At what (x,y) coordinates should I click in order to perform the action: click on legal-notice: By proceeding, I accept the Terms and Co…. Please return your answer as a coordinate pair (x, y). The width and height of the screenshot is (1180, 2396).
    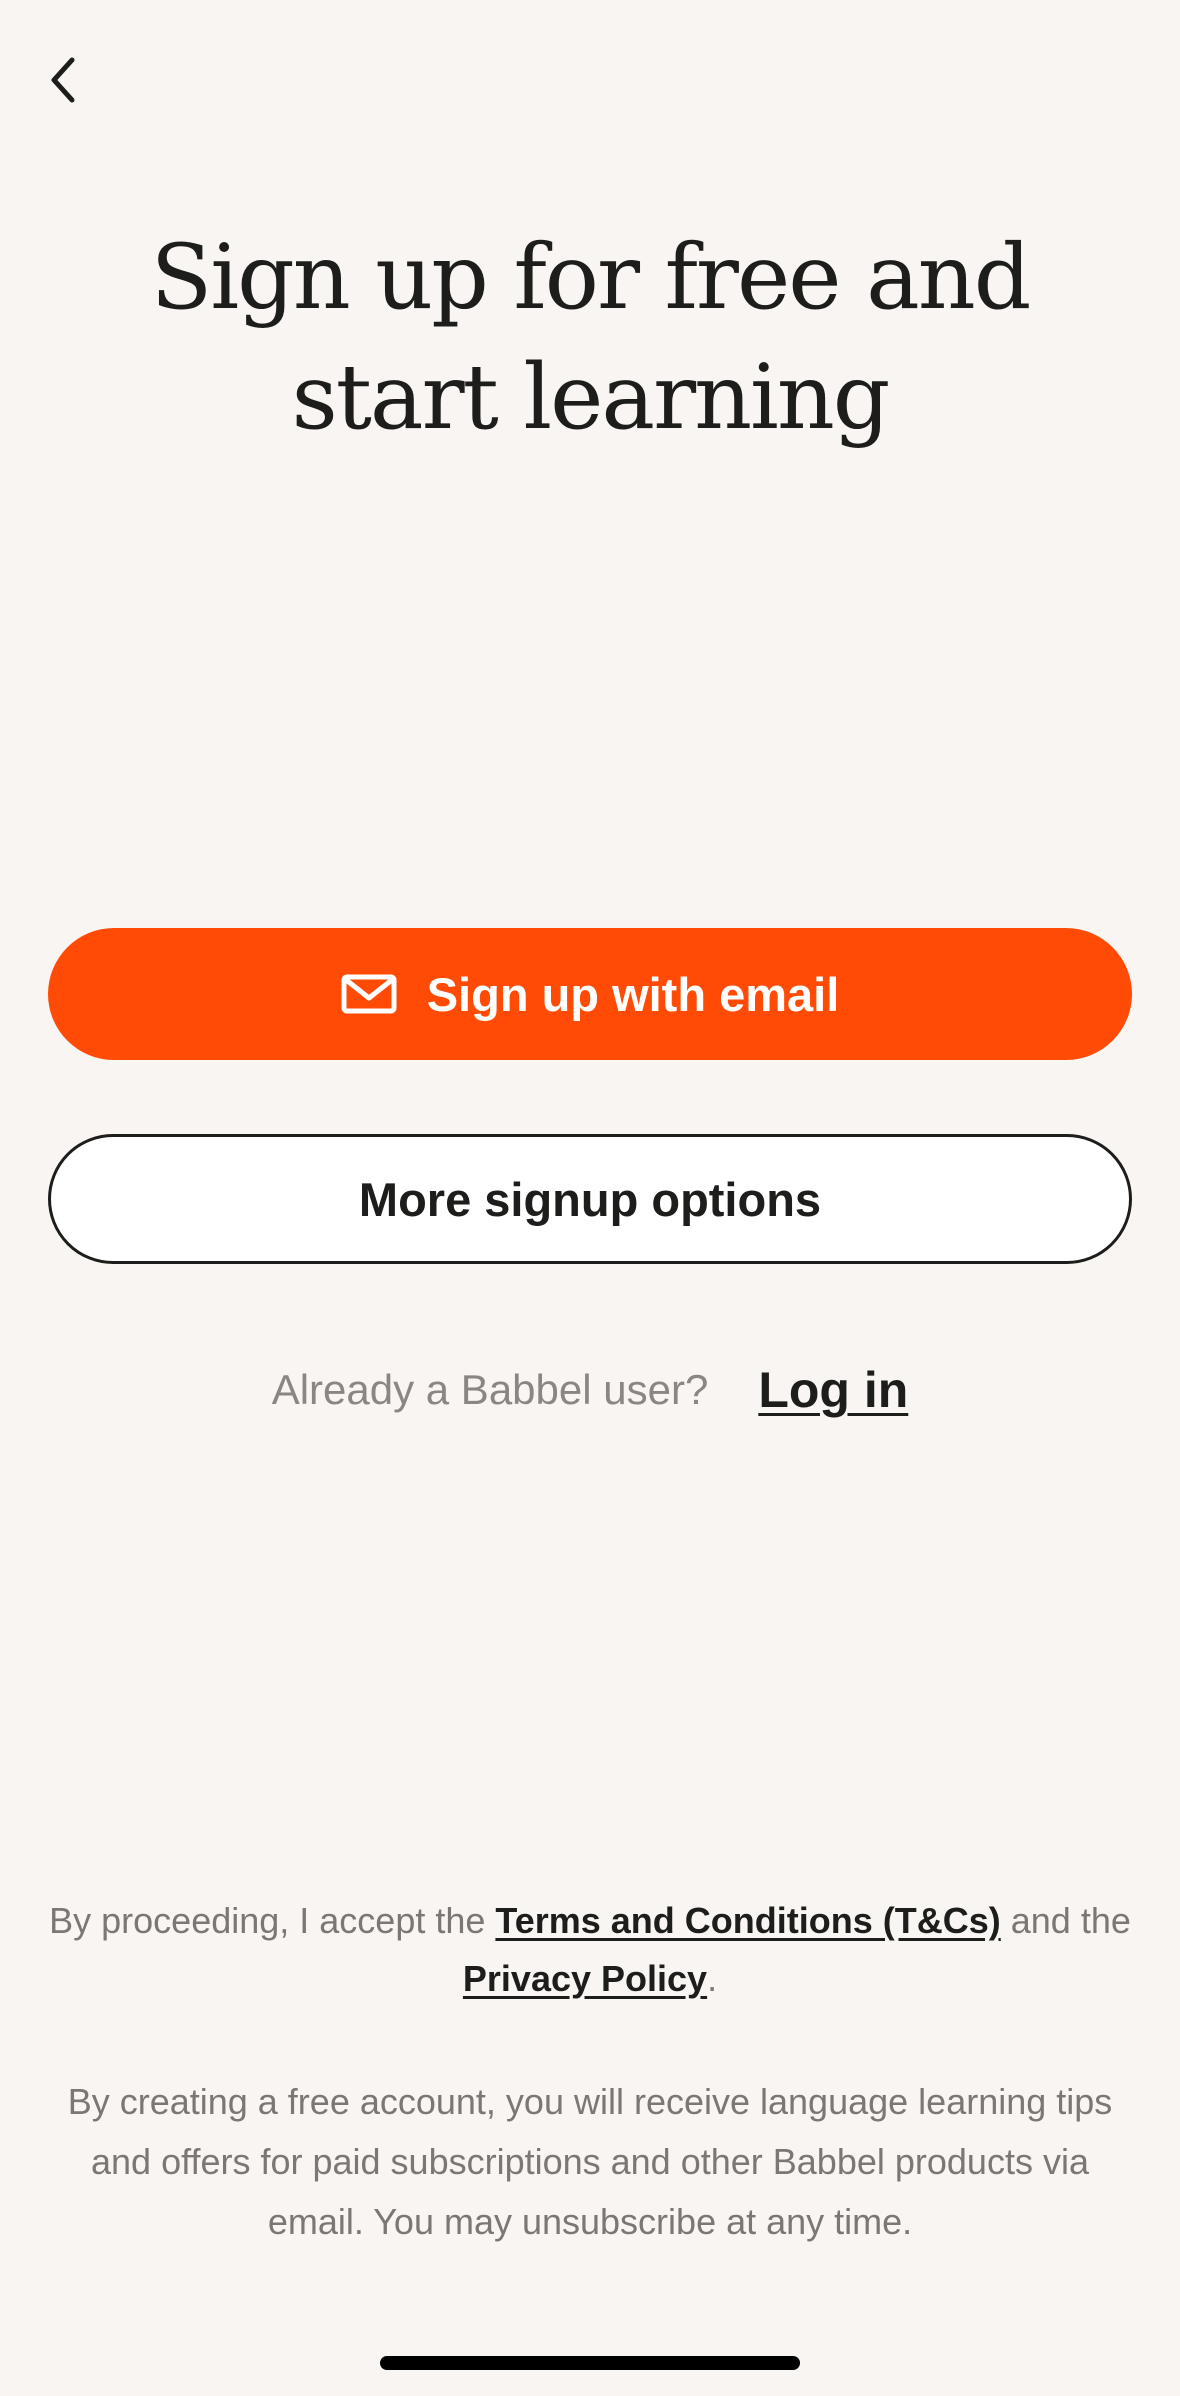
    Looking at the image, I should click on (590, 1950).